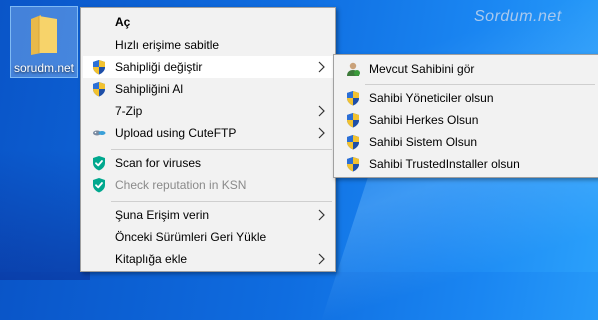 The width and height of the screenshot is (598, 320). Describe the element at coordinates (518, 16) in the screenshot. I see `watermark: Sordum.net` at that location.